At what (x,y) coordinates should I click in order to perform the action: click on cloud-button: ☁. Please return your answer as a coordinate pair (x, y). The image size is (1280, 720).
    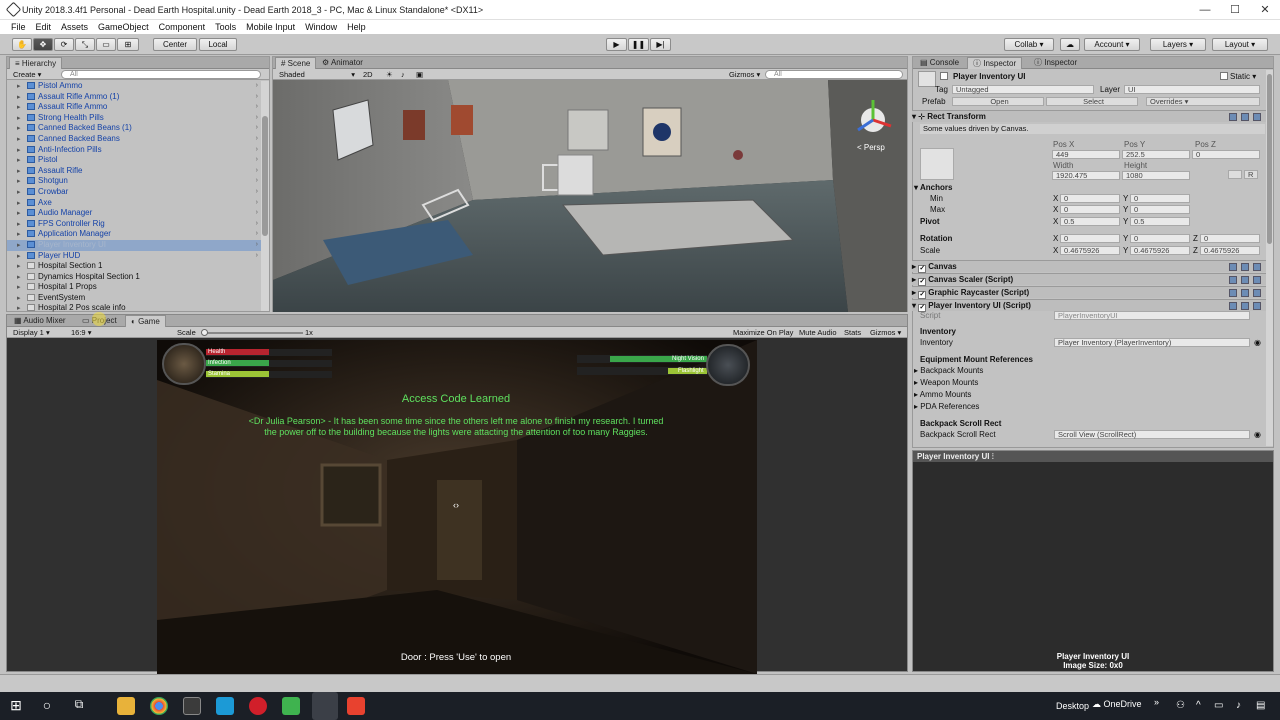
    Looking at the image, I should click on (1070, 44).